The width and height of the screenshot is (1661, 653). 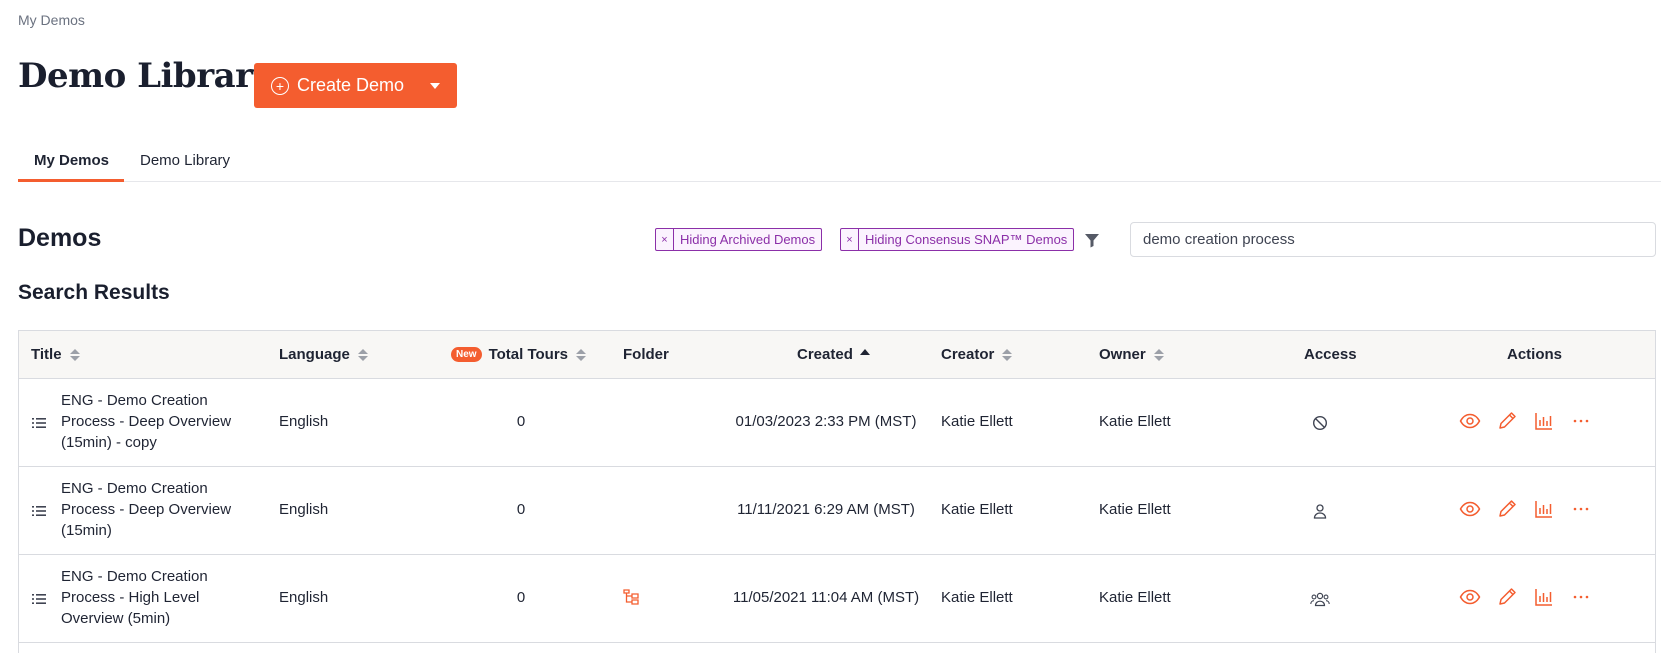 I want to click on column-language-label: Language, so click(x=314, y=354).